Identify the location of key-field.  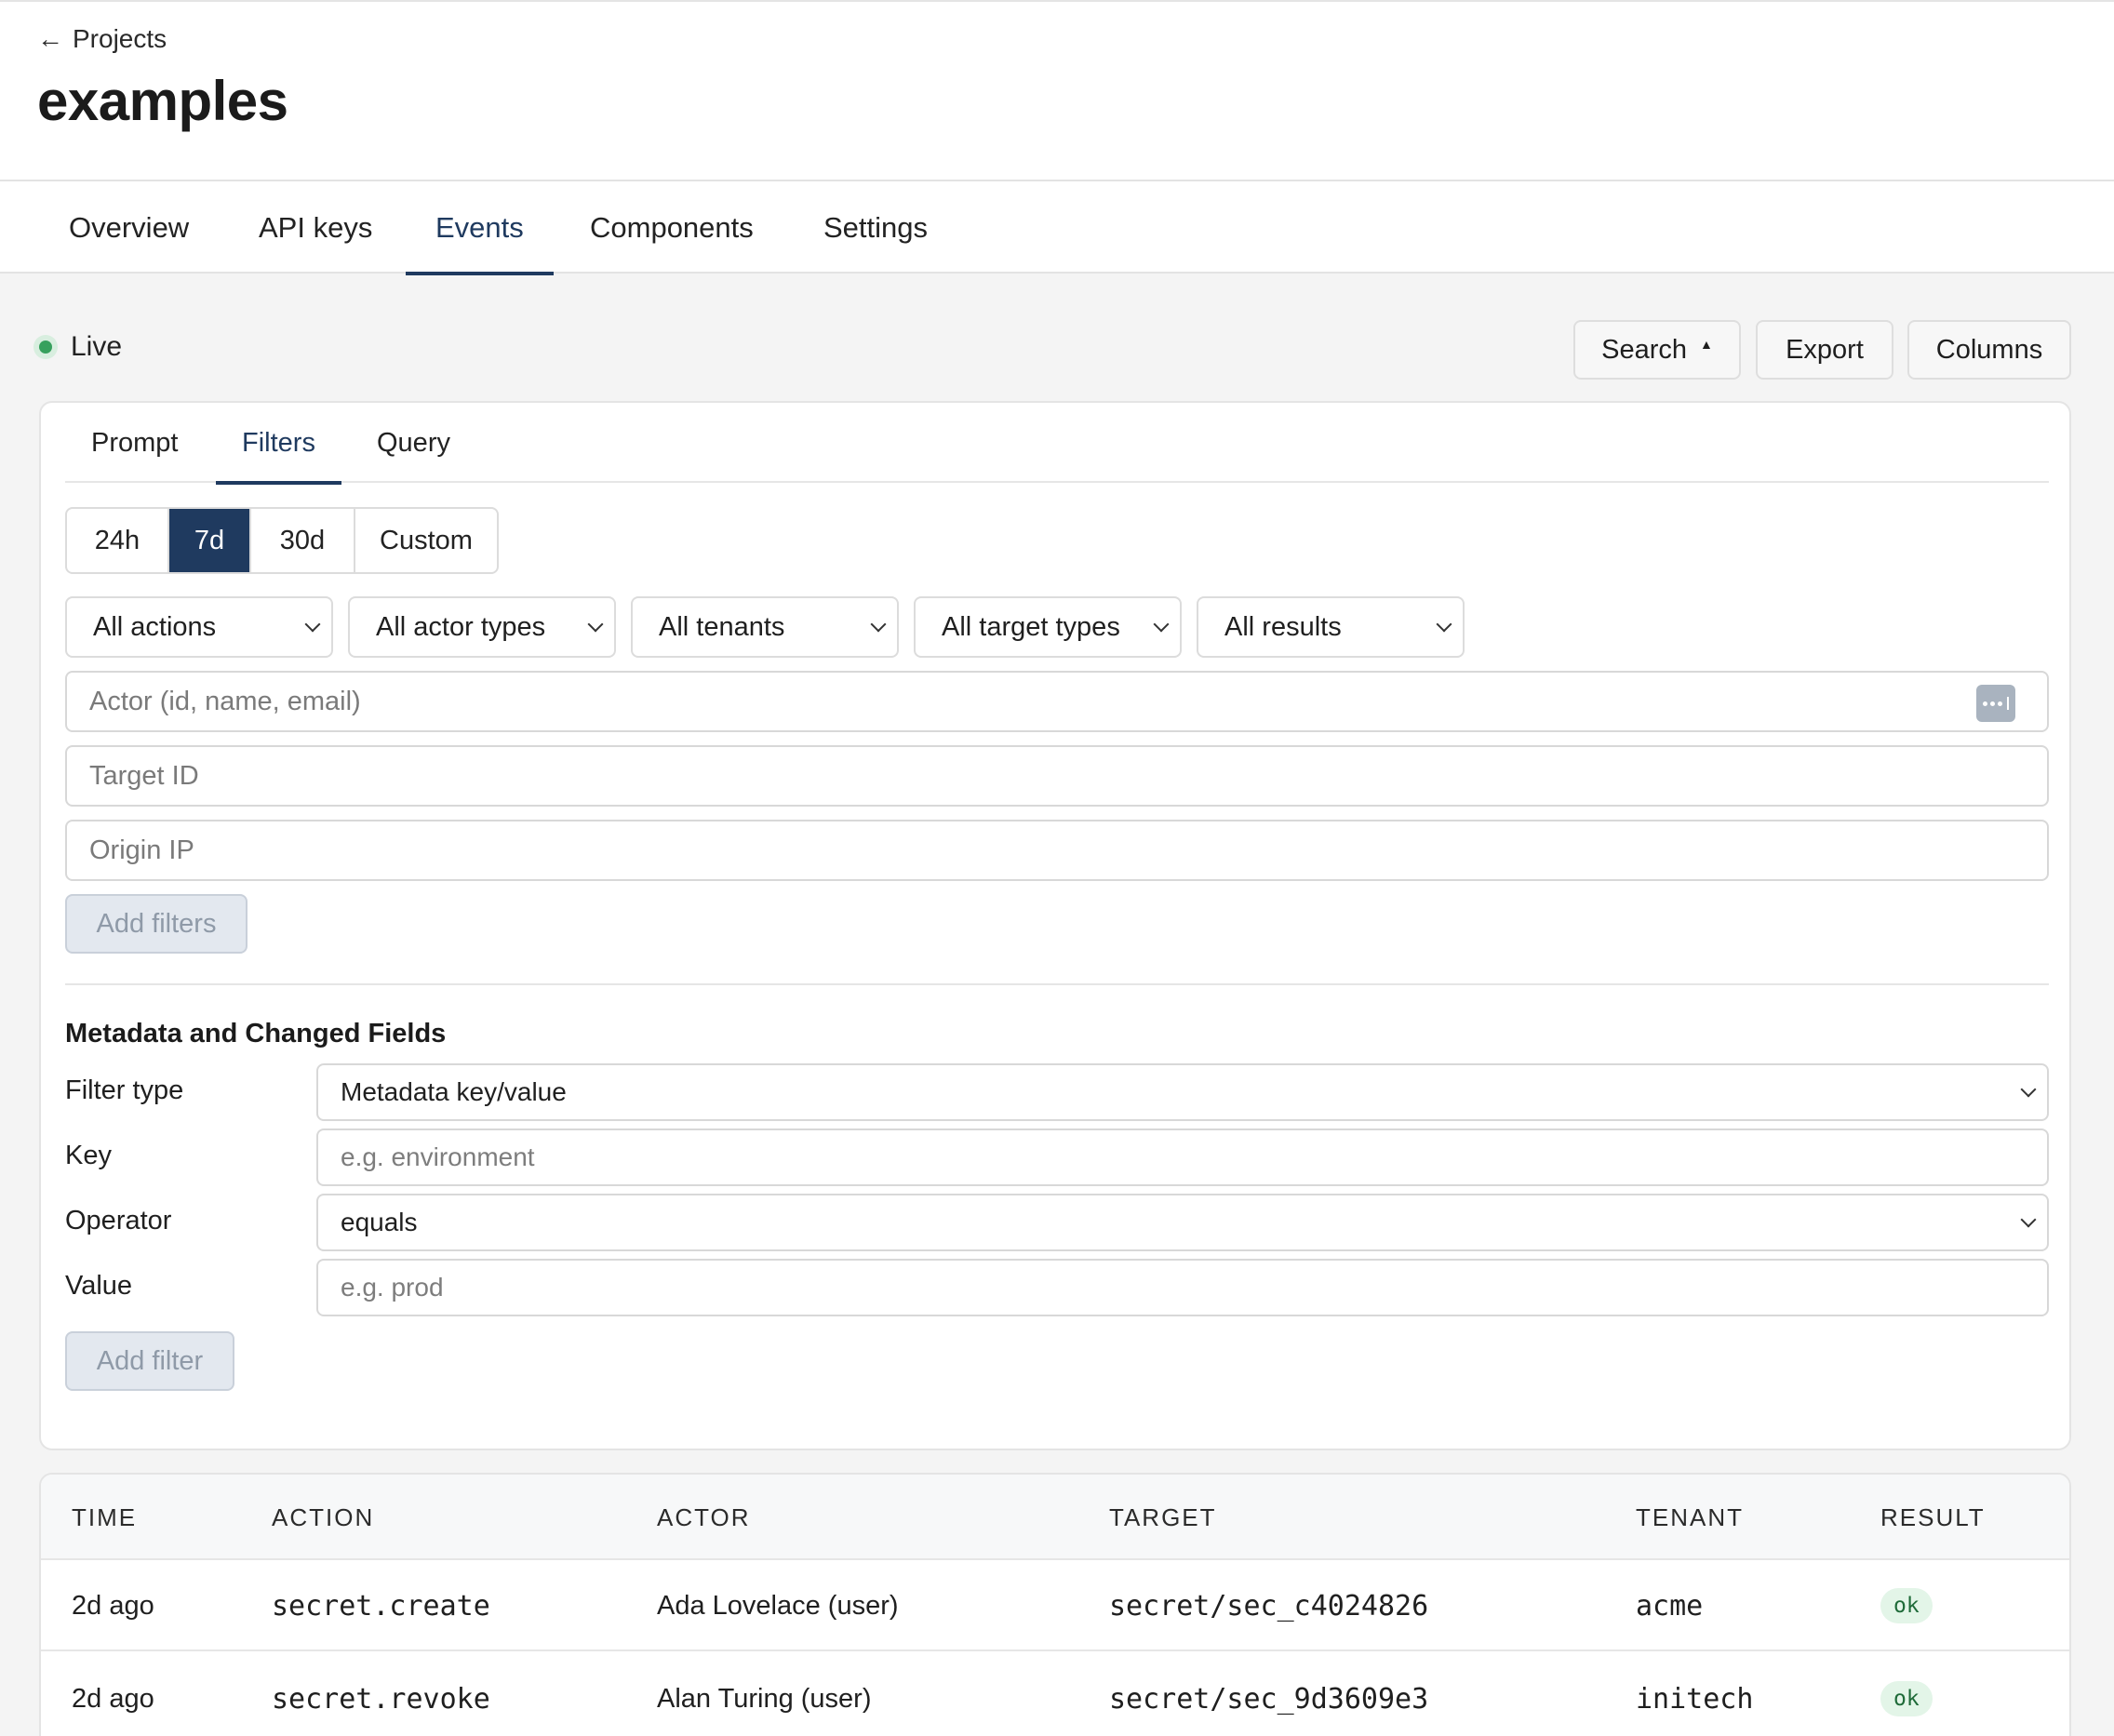
(1182, 1157).